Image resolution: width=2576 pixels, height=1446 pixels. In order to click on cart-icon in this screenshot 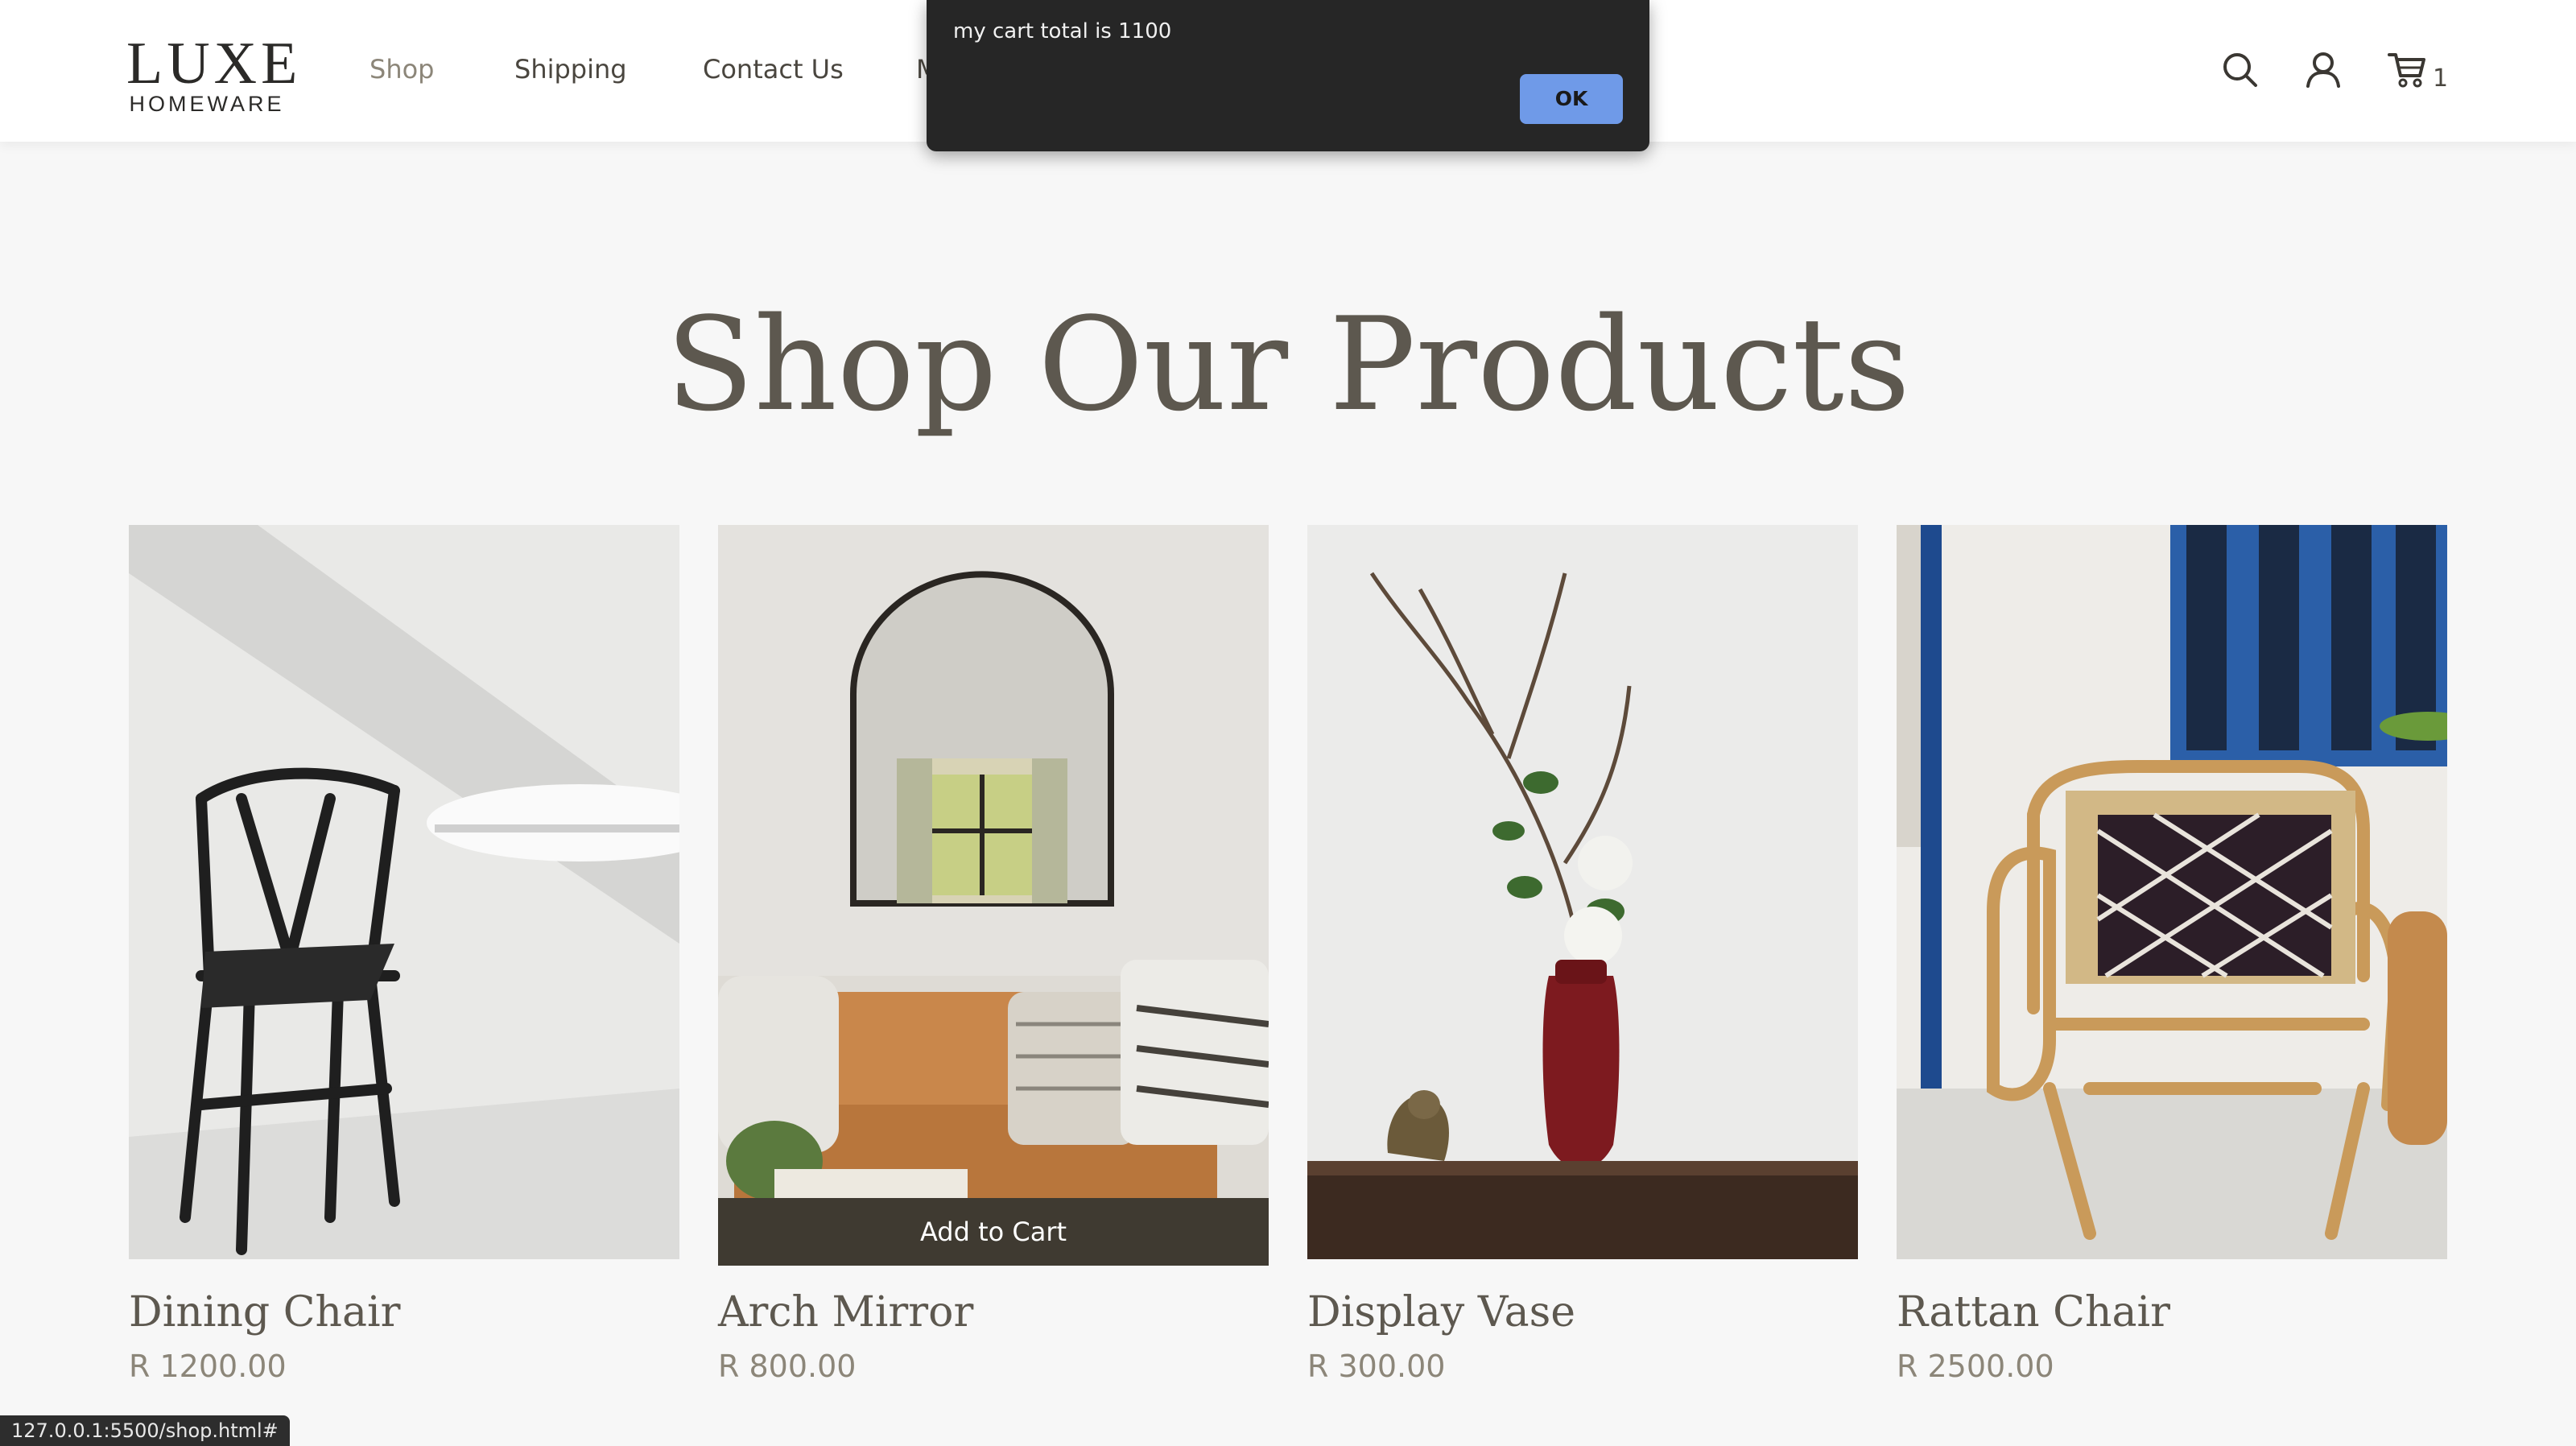, I will do `click(2407, 69)`.